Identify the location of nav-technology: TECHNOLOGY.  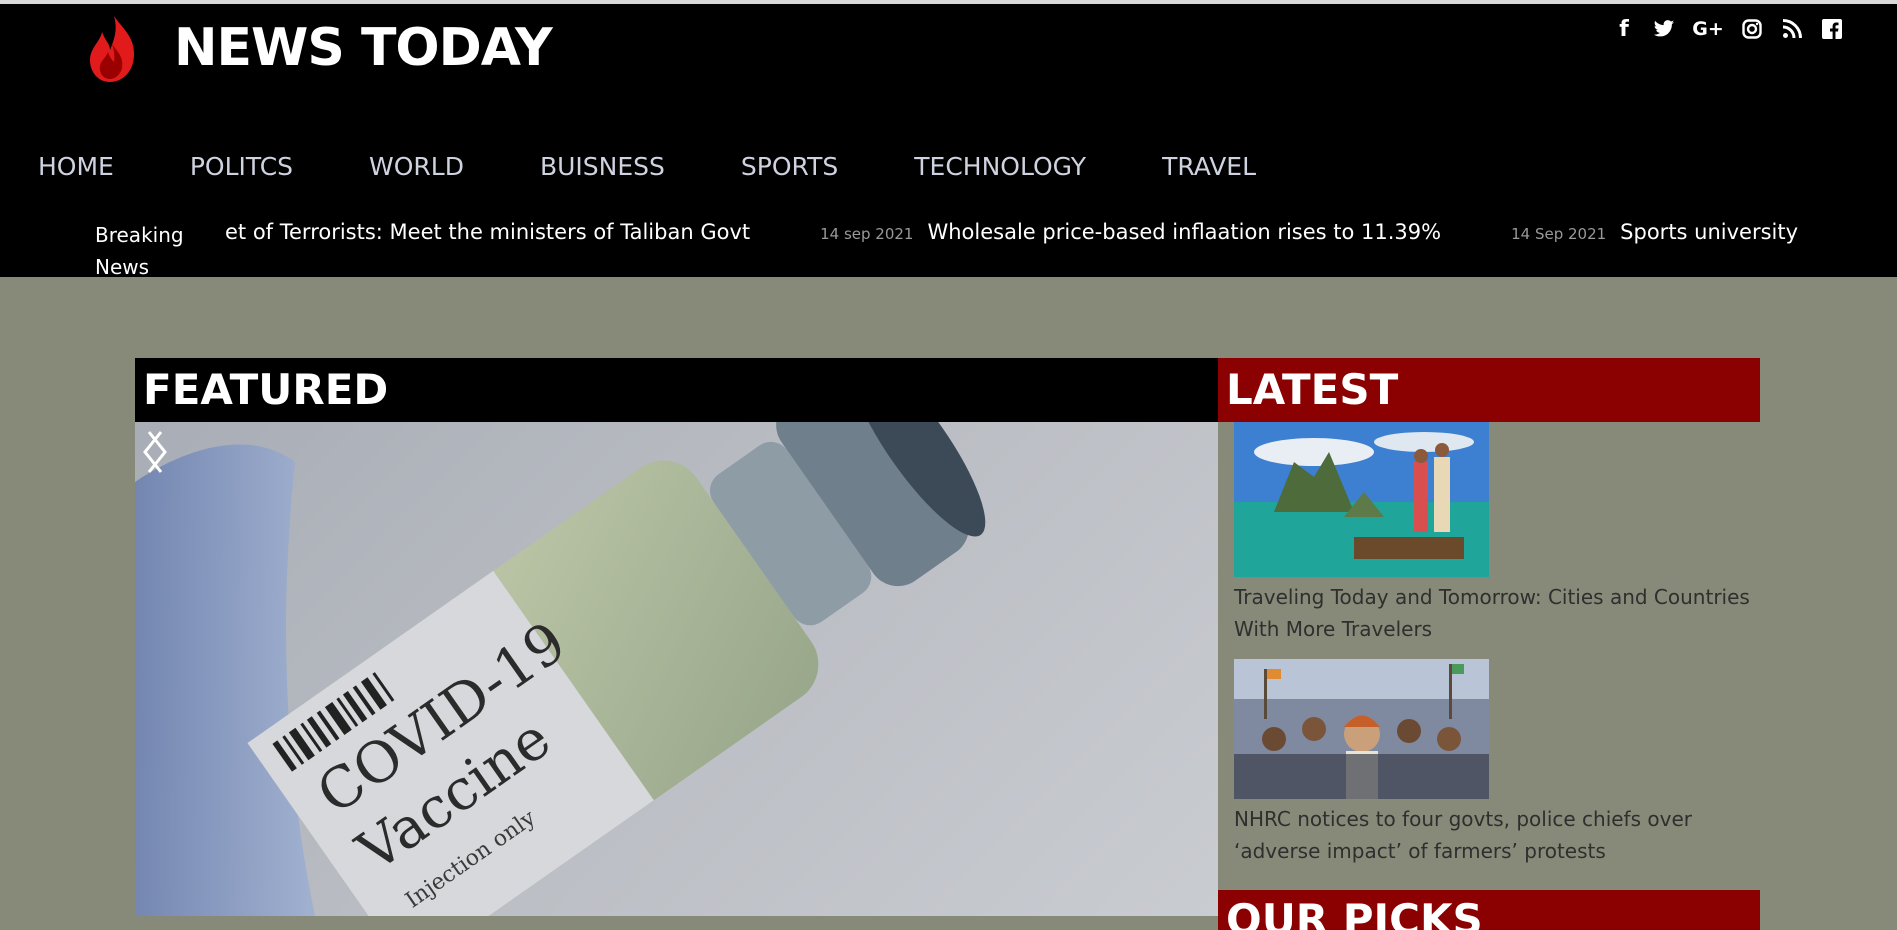
(1000, 166).